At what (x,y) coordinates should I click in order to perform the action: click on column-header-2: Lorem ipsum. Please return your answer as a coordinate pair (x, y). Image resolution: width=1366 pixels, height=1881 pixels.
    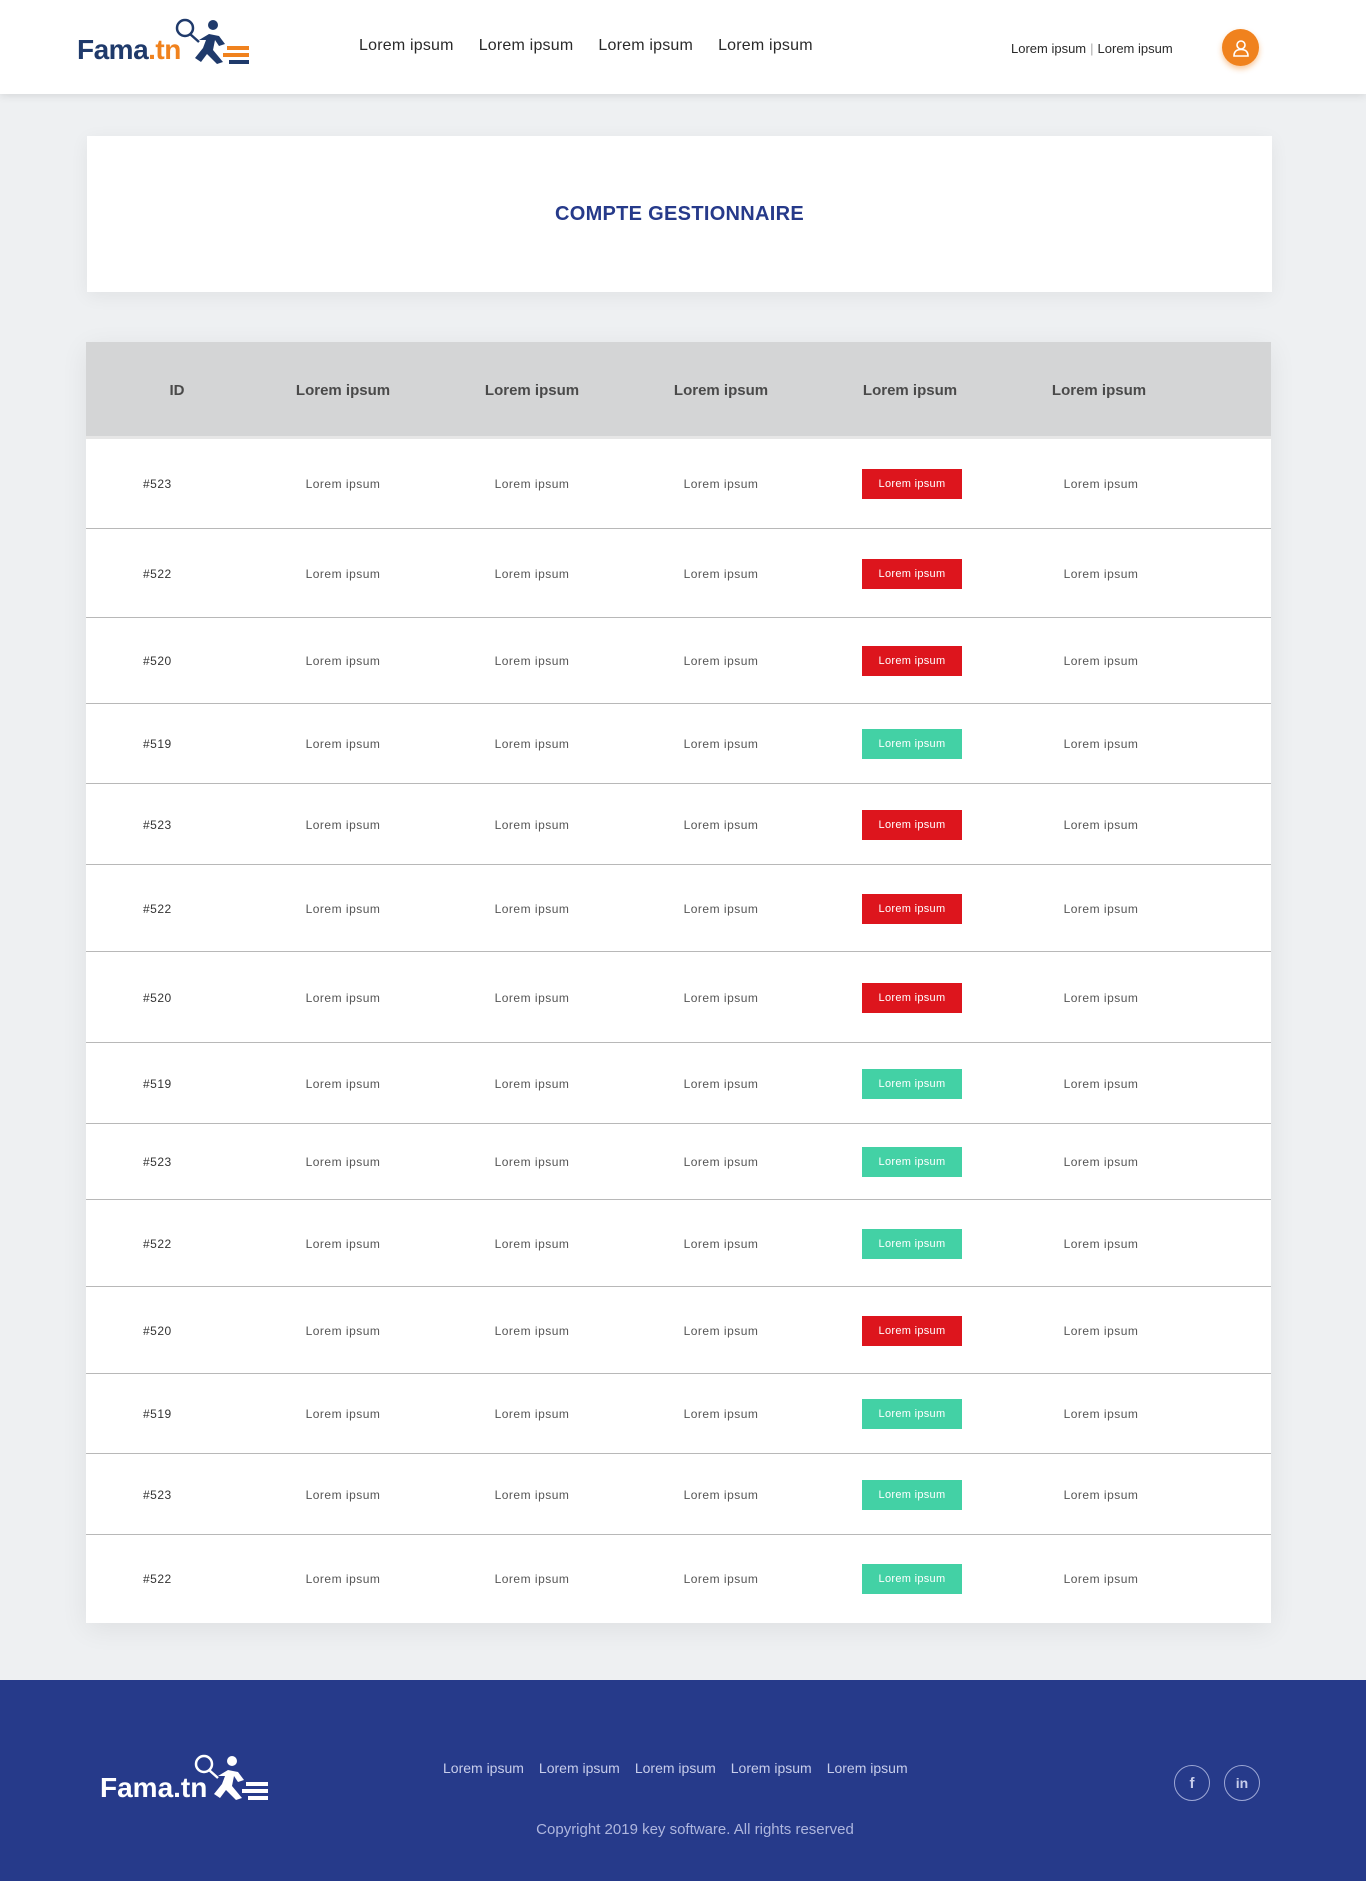
    Looking at the image, I should click on (532, 390).